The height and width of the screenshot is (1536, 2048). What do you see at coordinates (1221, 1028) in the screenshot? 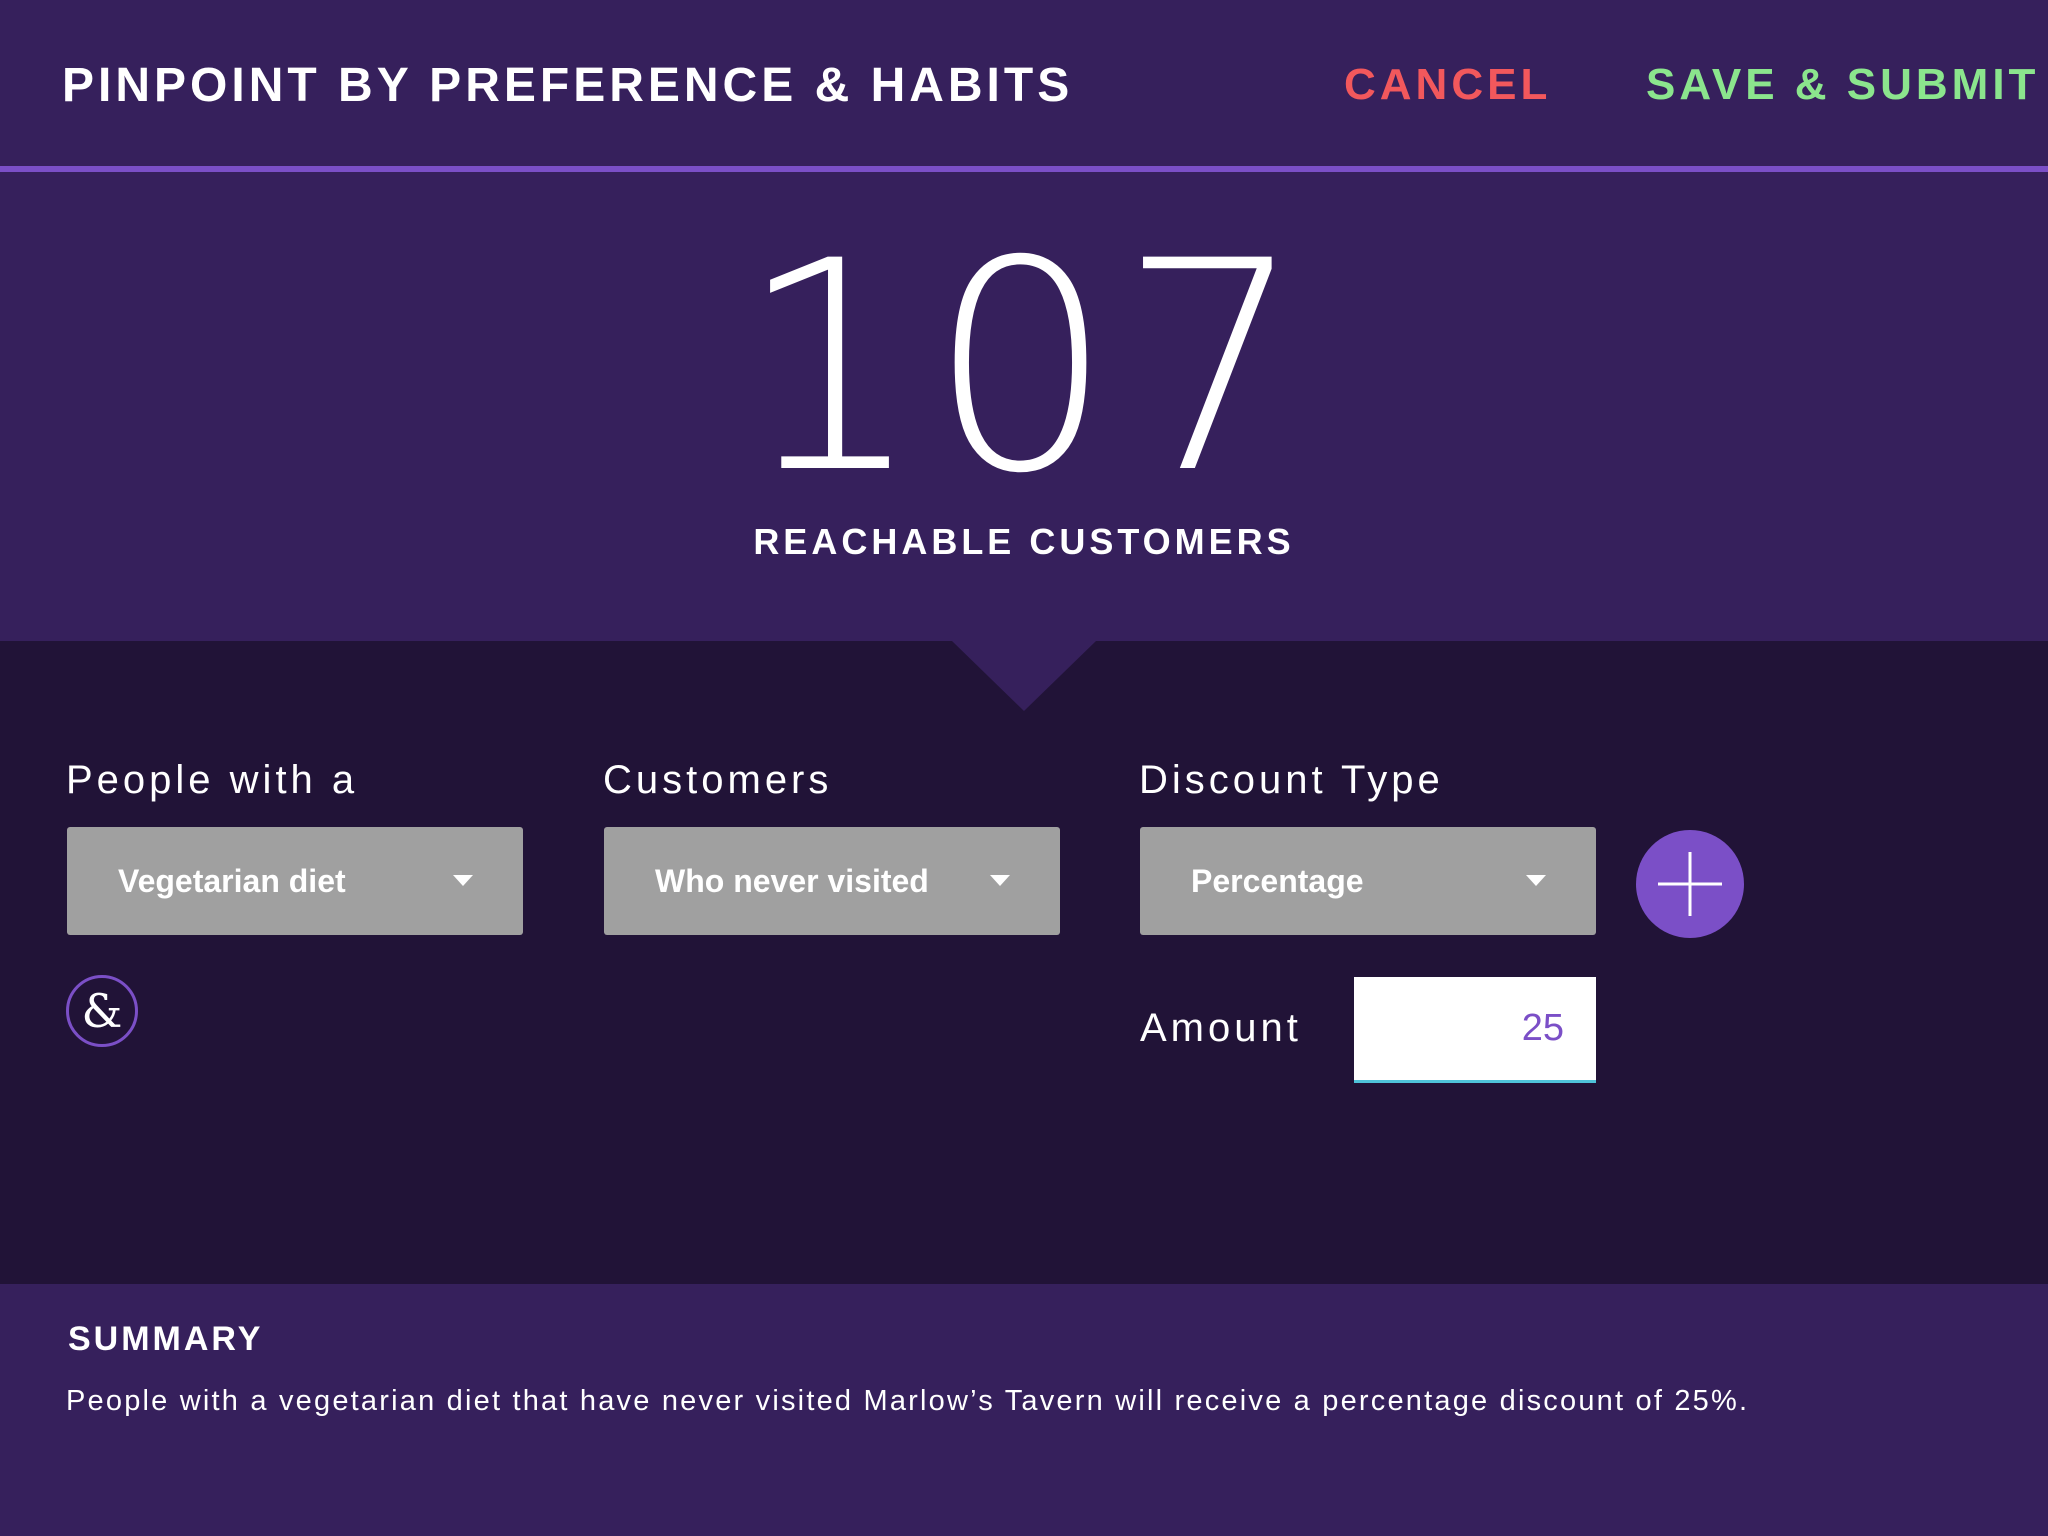
I see `amount-label: Amount` at bounding box center [1221, 1028].